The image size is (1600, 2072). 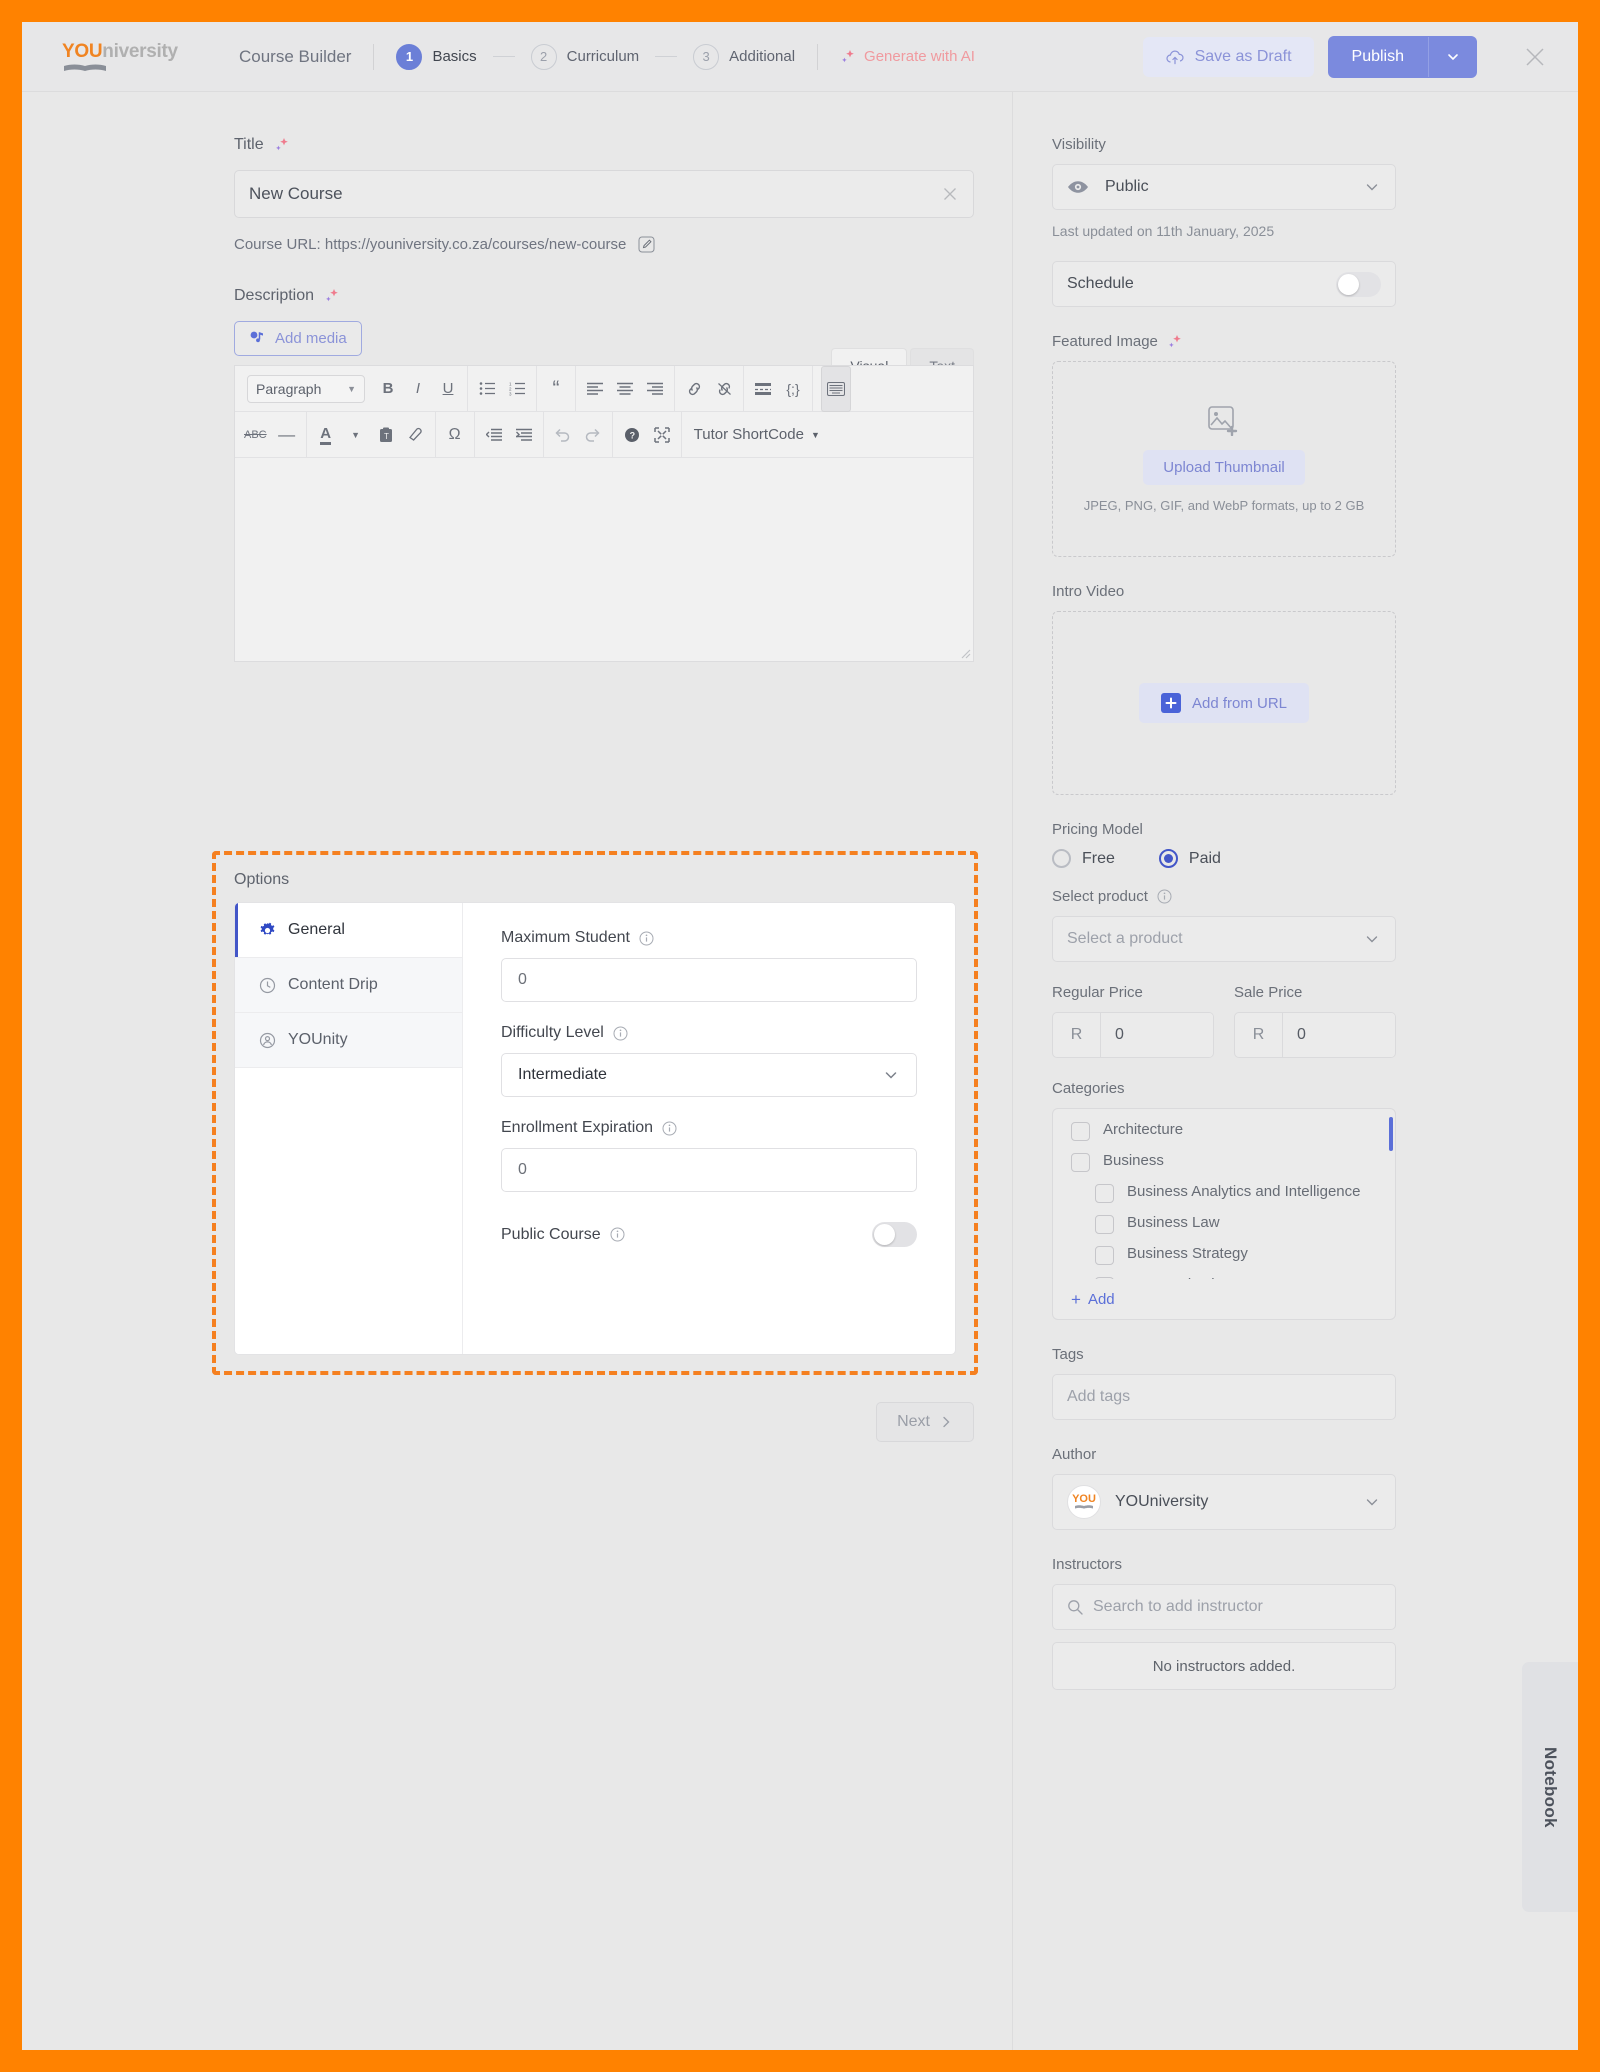 I want to click on enrollment-input: 0, so click(x=709, y=1170).